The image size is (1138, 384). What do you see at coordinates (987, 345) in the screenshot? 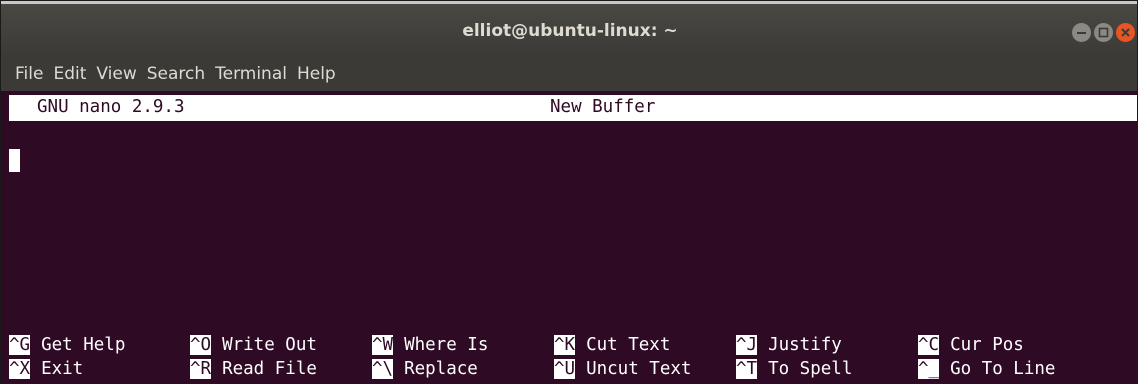
I see `shortcut-label: Cur Pos` at bounding box center [987, 345].